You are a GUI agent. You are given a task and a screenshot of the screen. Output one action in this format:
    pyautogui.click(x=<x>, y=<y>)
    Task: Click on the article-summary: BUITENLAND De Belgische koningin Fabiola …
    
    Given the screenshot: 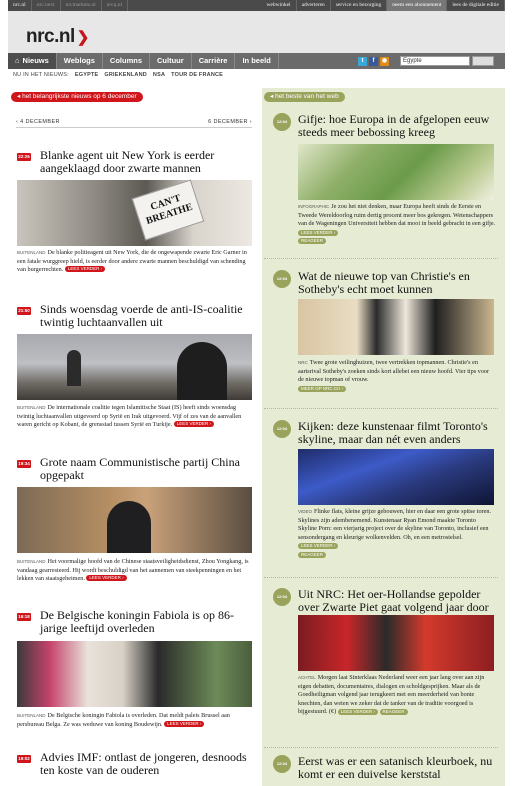 What is the action you would take?
    pyautogui.click(x=123, y=720)
    